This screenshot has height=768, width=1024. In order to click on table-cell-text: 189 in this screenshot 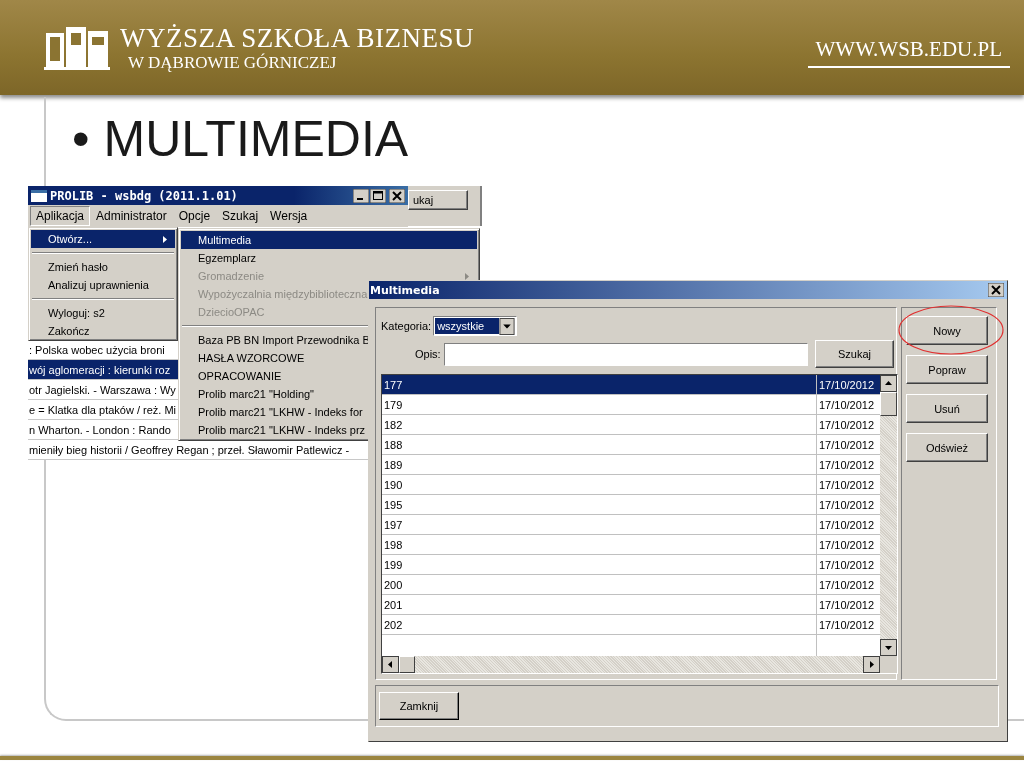, I will do `click(393, 465)`.